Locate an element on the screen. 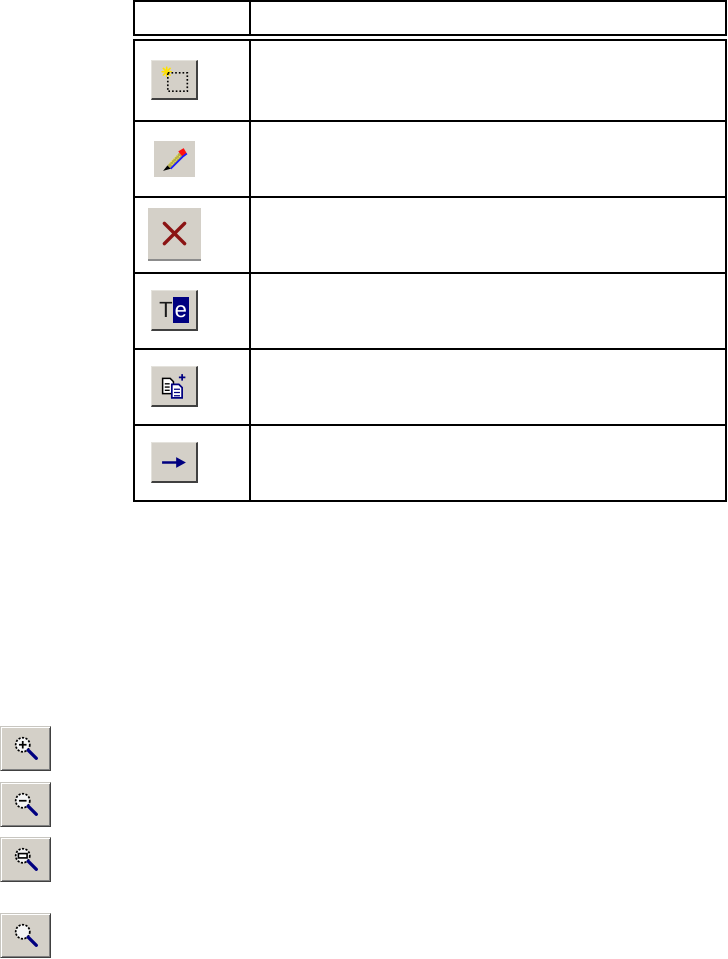 This screenshot has width=728, height=959. dotted-rectangle-sparkle-icon is located at coordinates (174, 80).